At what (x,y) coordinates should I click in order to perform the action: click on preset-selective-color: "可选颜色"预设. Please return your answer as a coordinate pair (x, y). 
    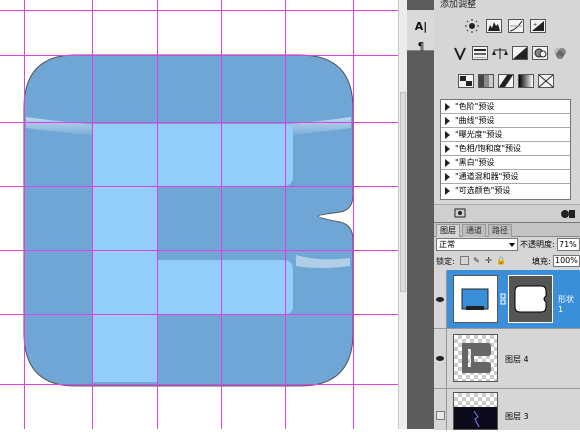
    Looking at the image, I should click on (505, 191).